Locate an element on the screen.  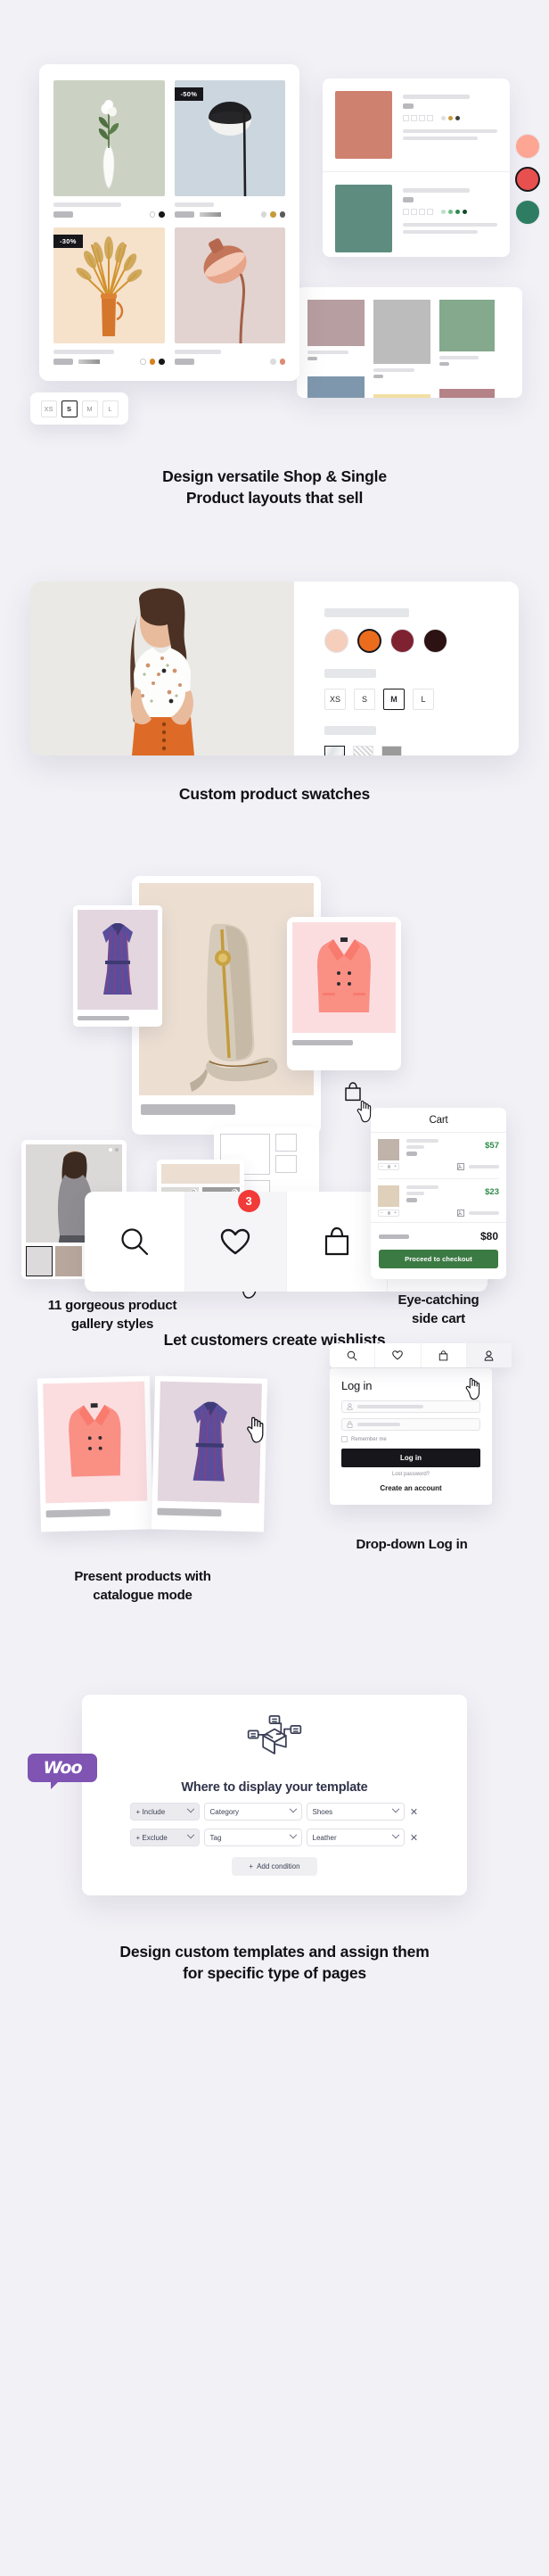
product-list-card is located at coordinates (416, 168).